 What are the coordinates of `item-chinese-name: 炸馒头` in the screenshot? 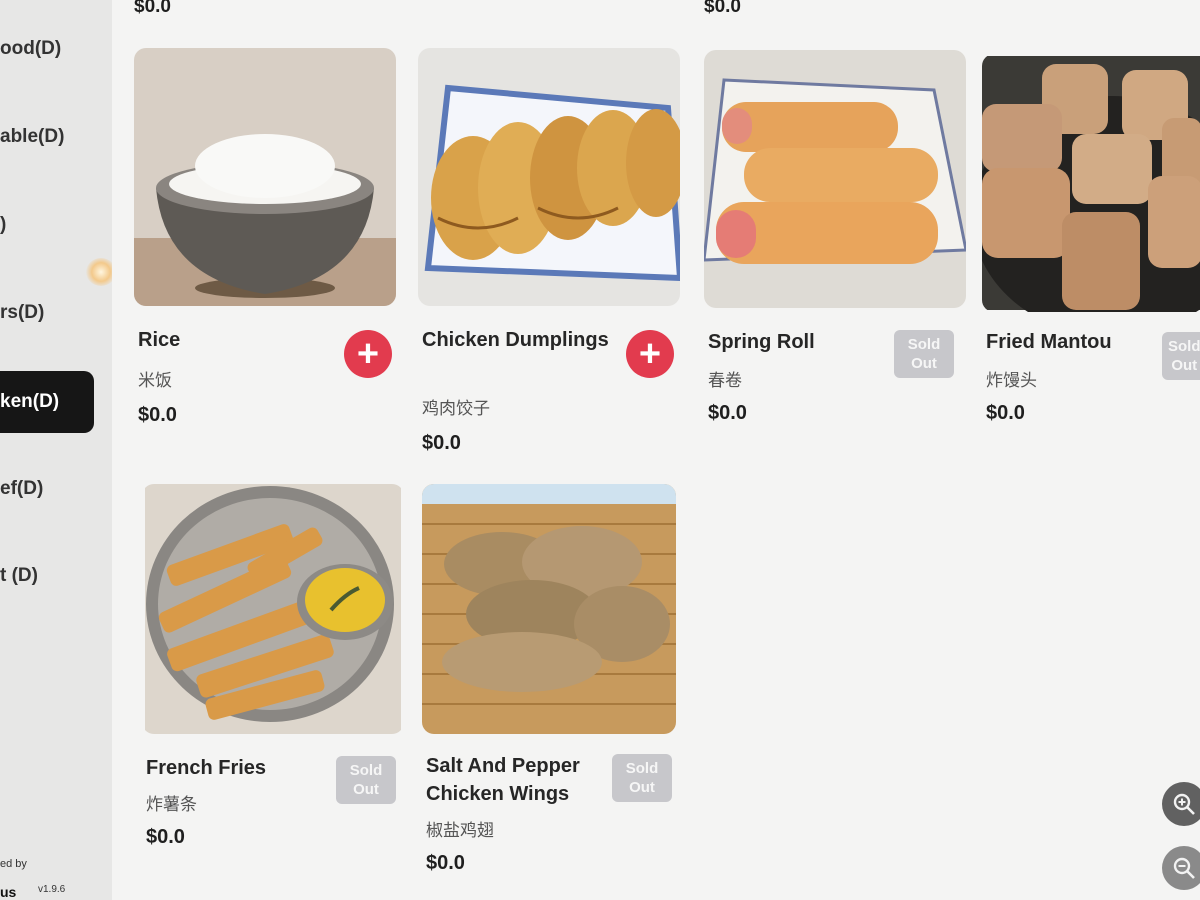 It's located at (1011, 380).